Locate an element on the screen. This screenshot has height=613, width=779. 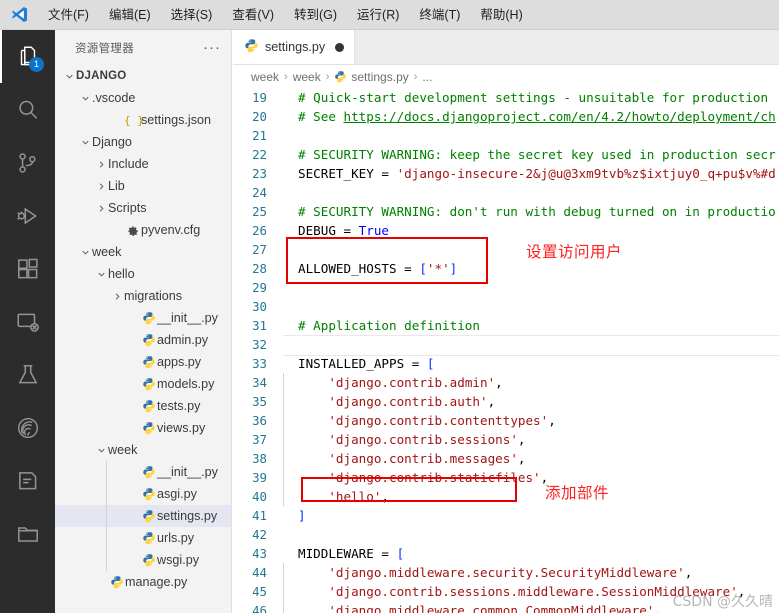
tree-file-settings-json: { } settings.json is located at coordinates (143, 120).